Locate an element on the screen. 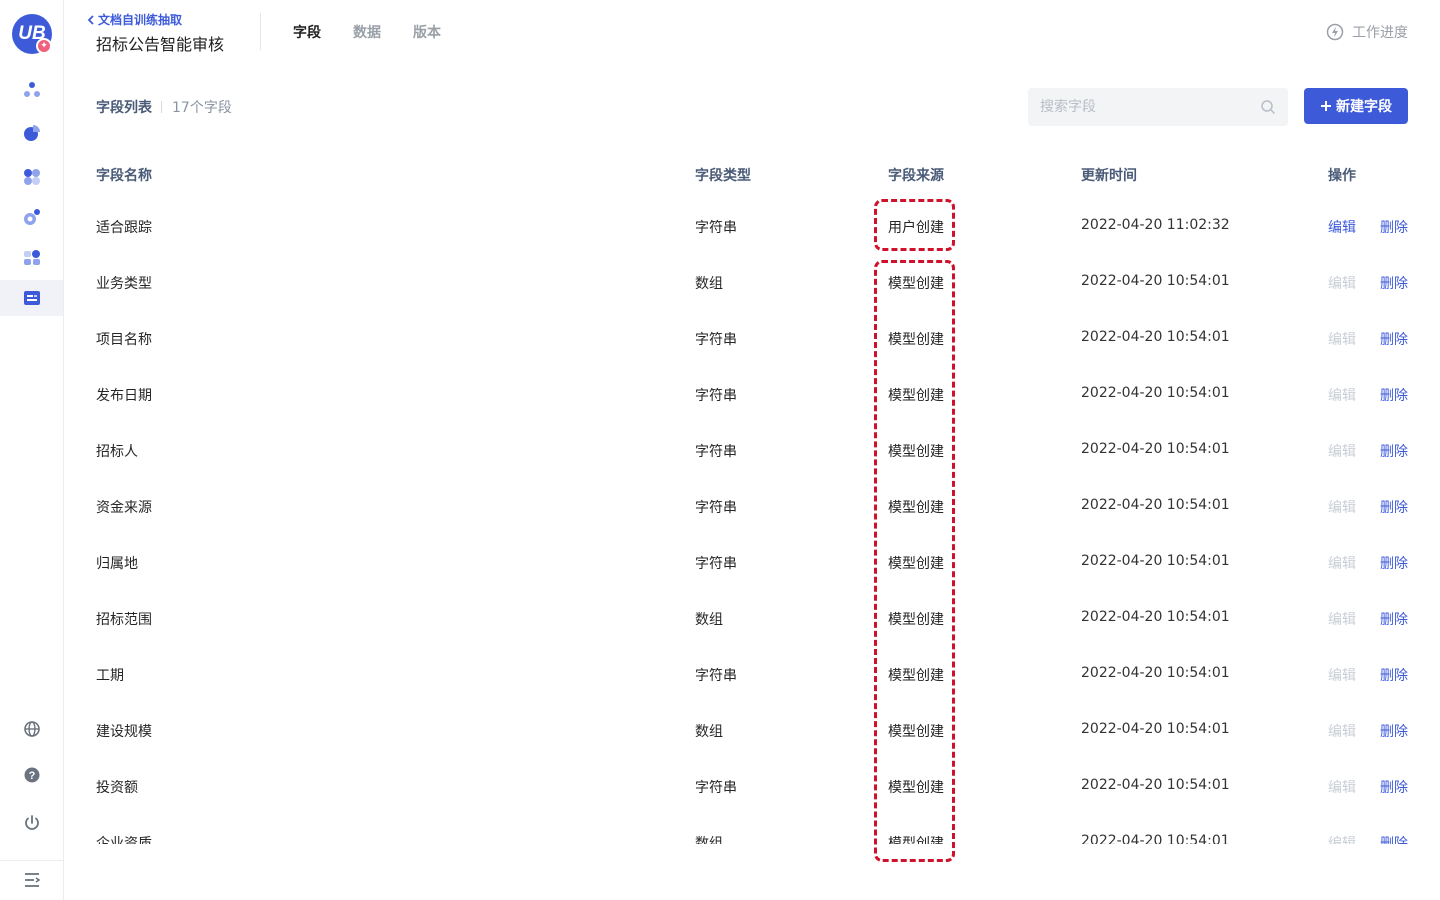  column-header-ops: 操作 is located at coordinates (1342, 176).